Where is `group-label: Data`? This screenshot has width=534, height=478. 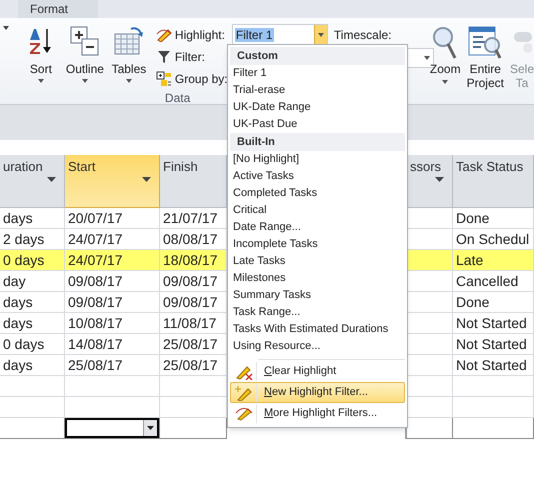 group-label: Data is located at coordinates (177, 98).